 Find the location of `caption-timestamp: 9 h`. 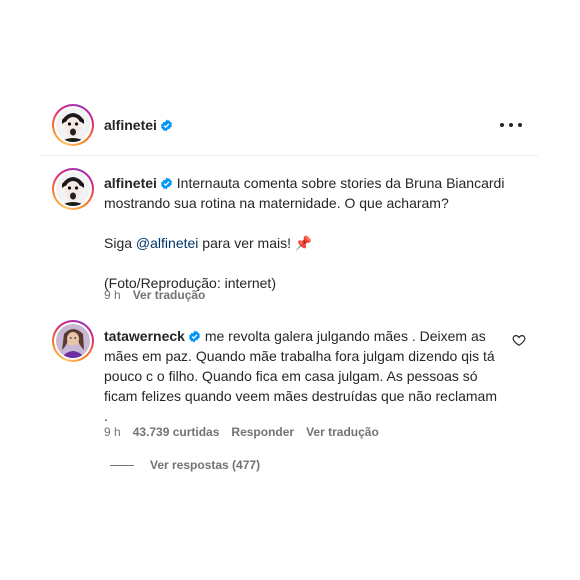

caption-timestamp: 9 h is located at coordinates (112, 295).